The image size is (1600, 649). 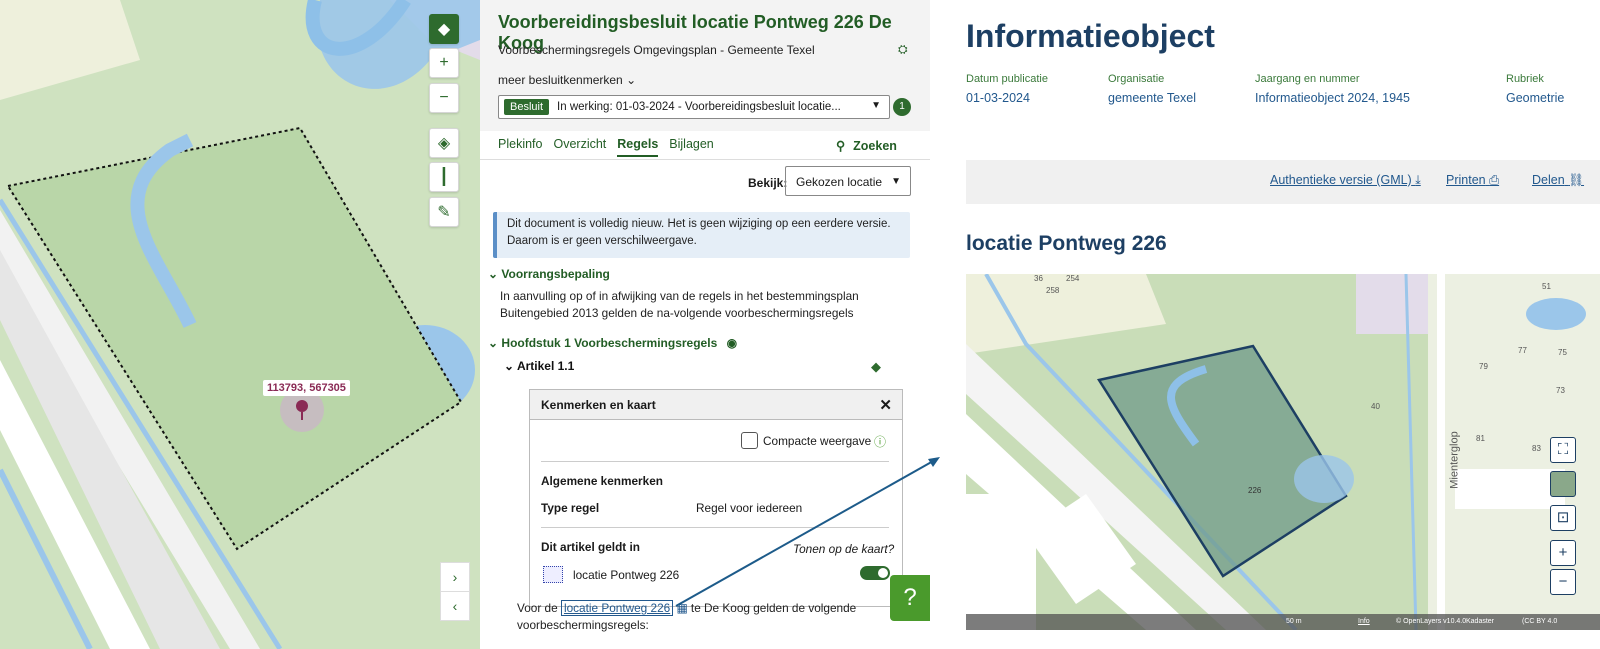 I want to click on plus-icon: +, so click(x=1563, y=552).